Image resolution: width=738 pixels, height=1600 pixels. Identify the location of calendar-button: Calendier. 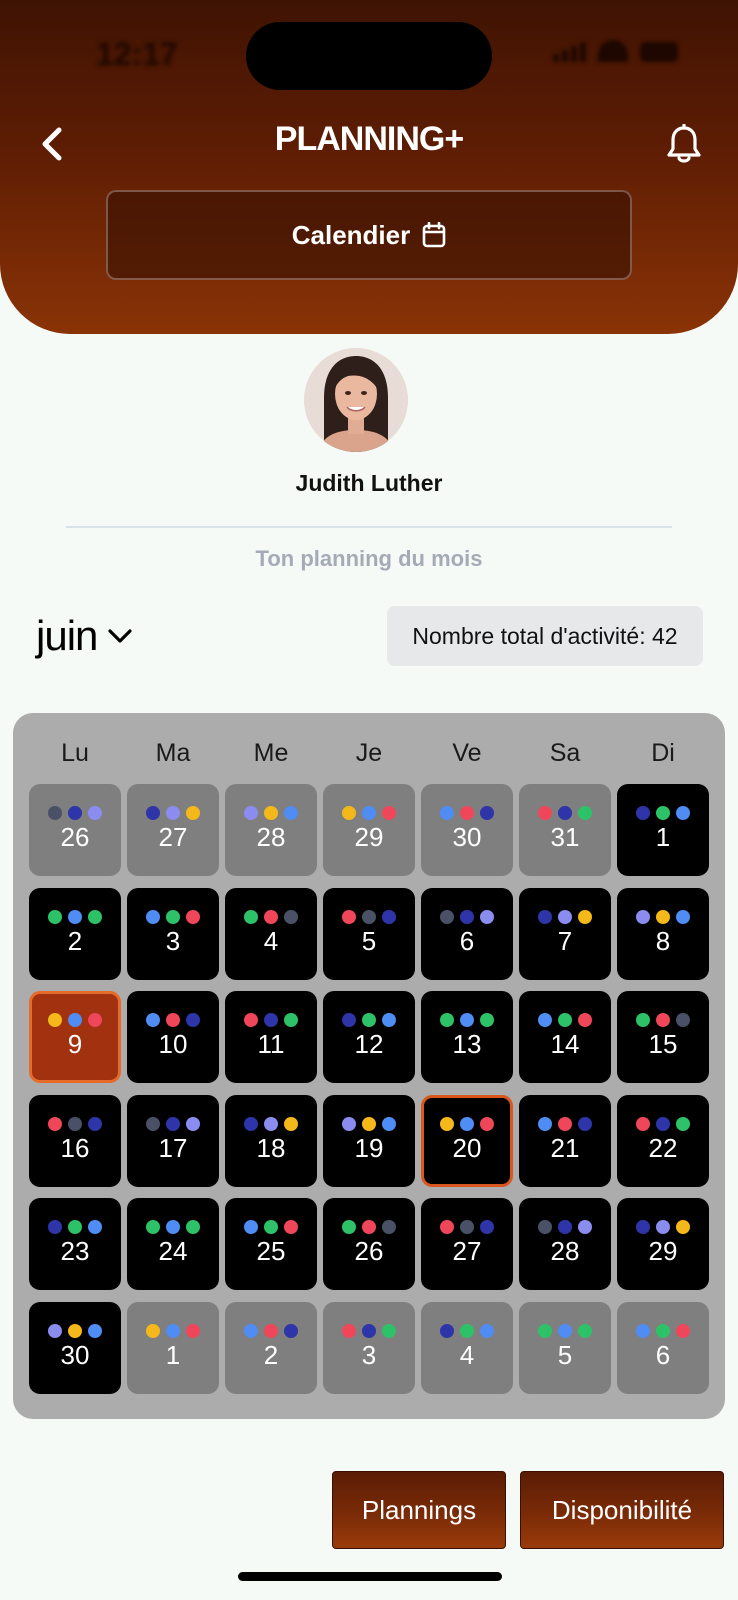
(369, 235).